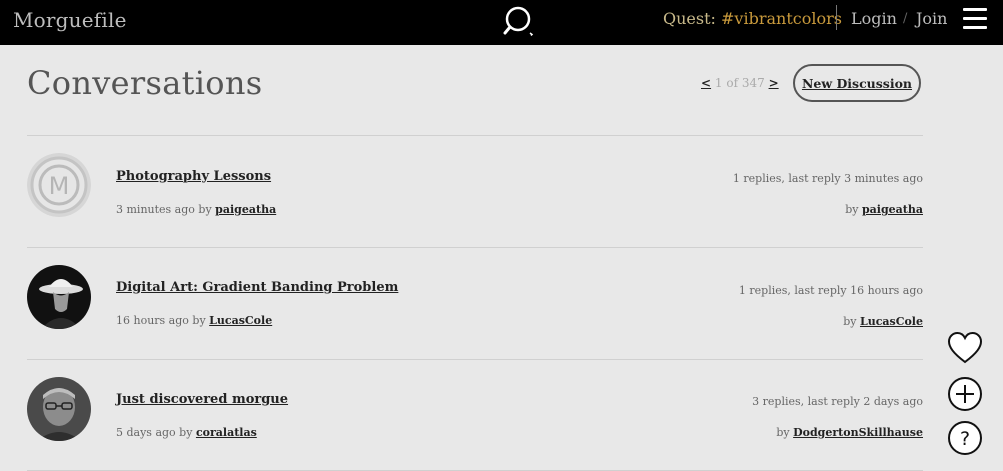  What do you see at coordinates (774, 83) in the screenshot?
I see `next-page-link: >` at bounding box center [774, 83].